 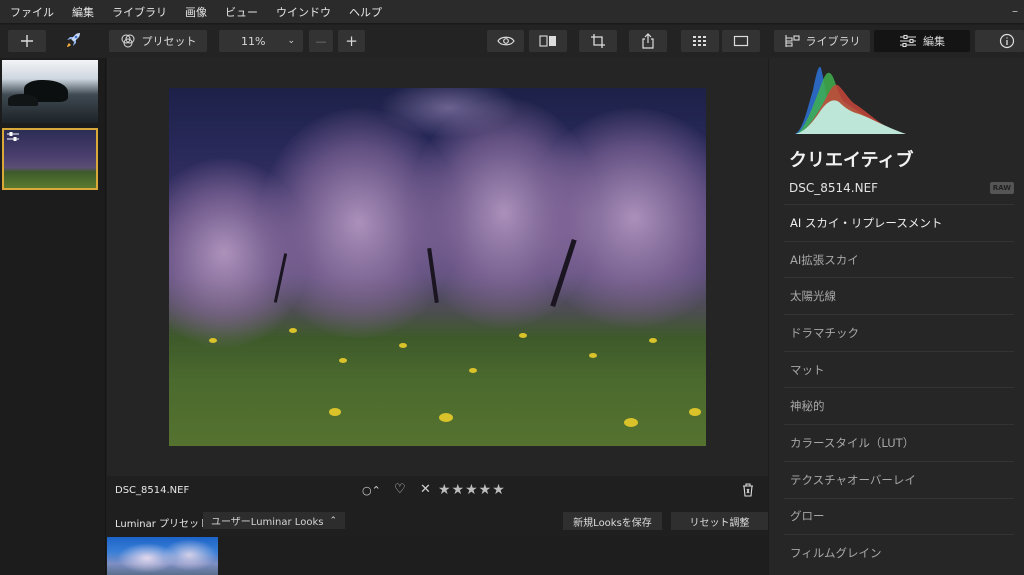 I want to click on save-looks-button: 新規Looksを保存, so click(x=612, y=521).